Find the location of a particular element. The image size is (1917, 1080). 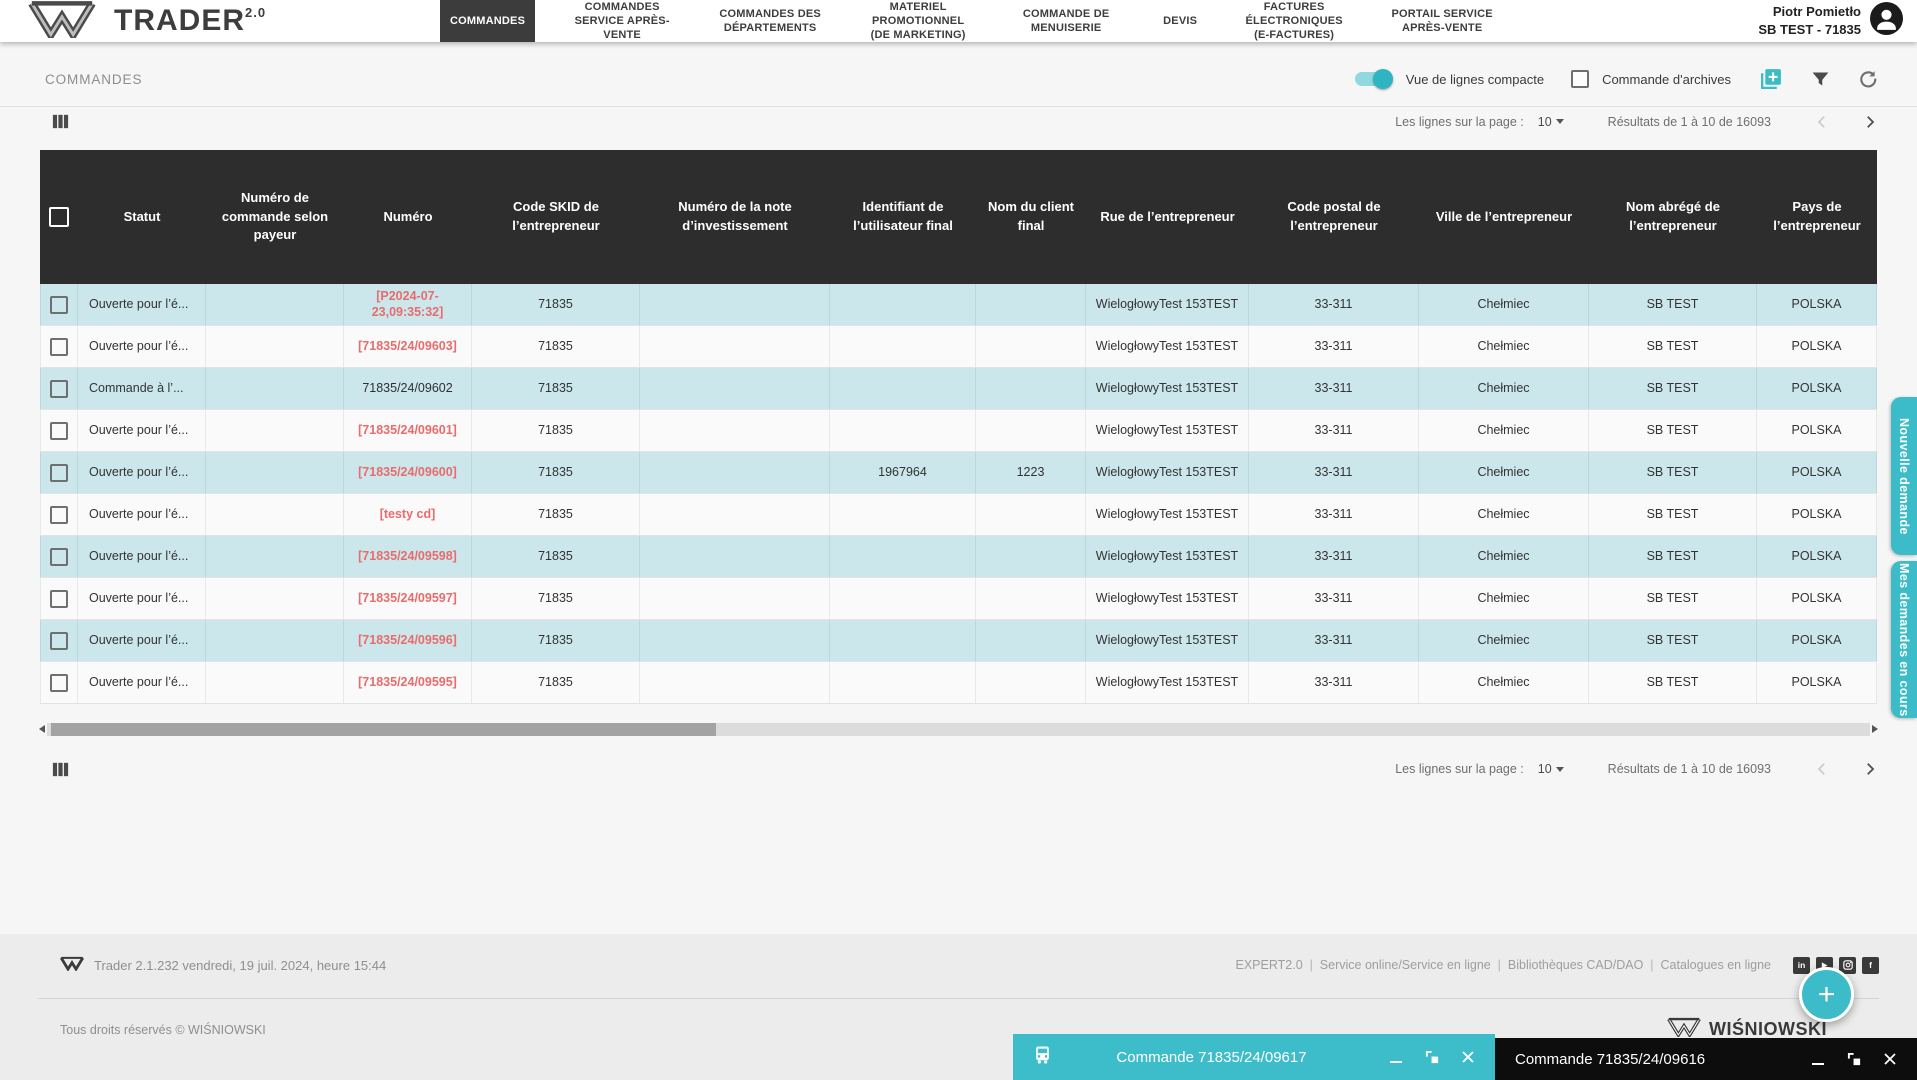

column-header: Pays de l’entrepreneur is located at coordinates (1817, 217).